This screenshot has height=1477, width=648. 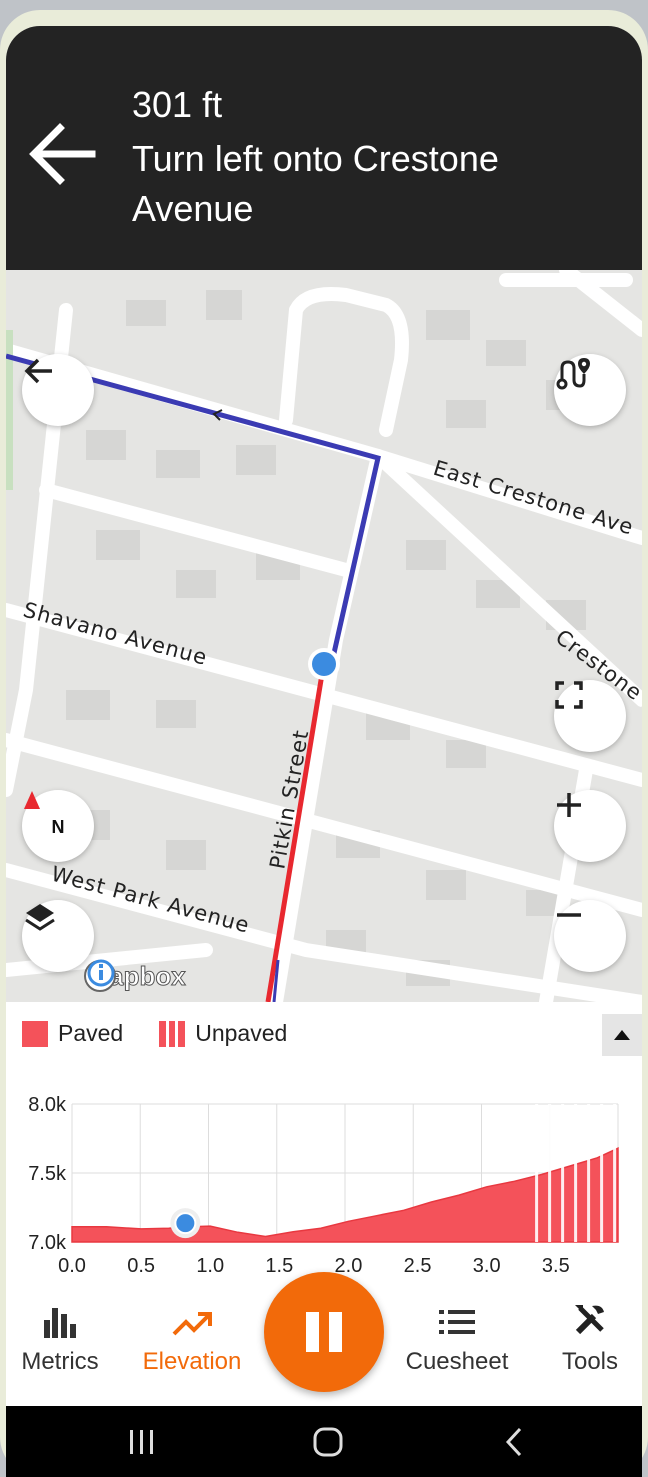 I want to click on x-tick-label: 3.5, so click(x=556, y=1263).